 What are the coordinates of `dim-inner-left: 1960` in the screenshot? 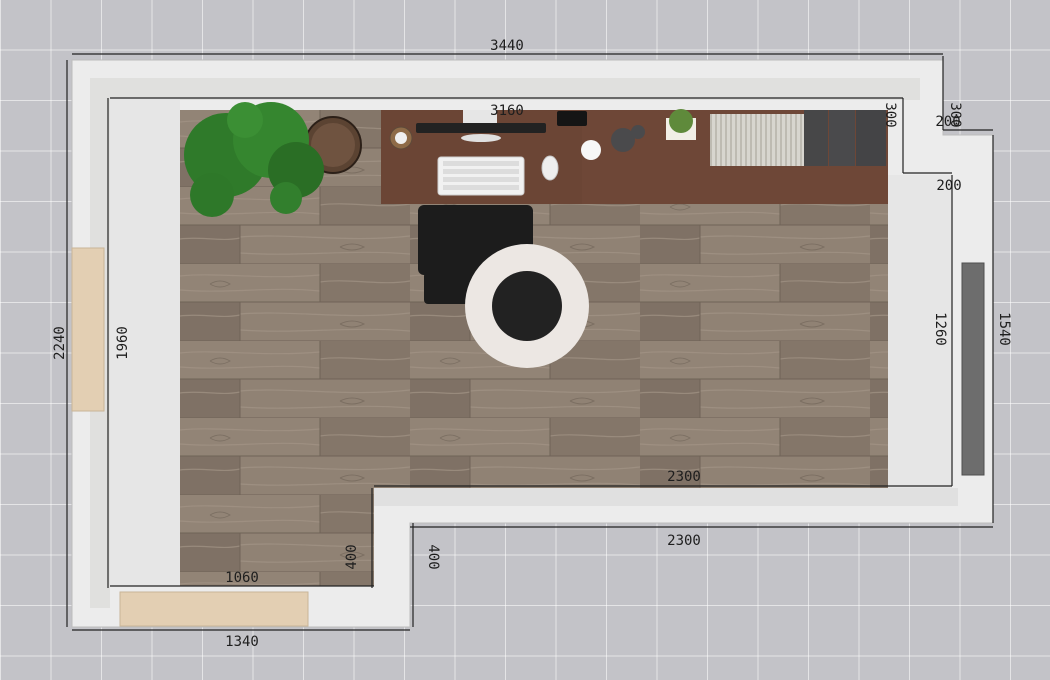 It's located at (123, 343).